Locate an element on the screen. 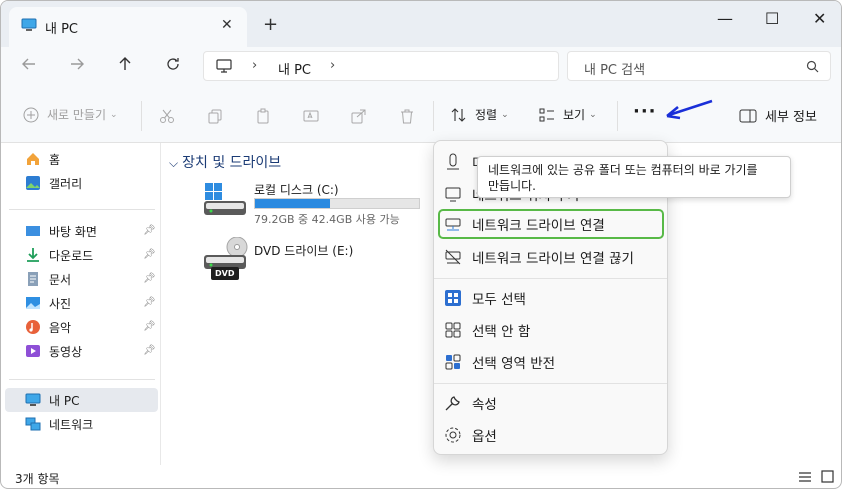  new-tab-button: + is located at coordinates (270, 24).